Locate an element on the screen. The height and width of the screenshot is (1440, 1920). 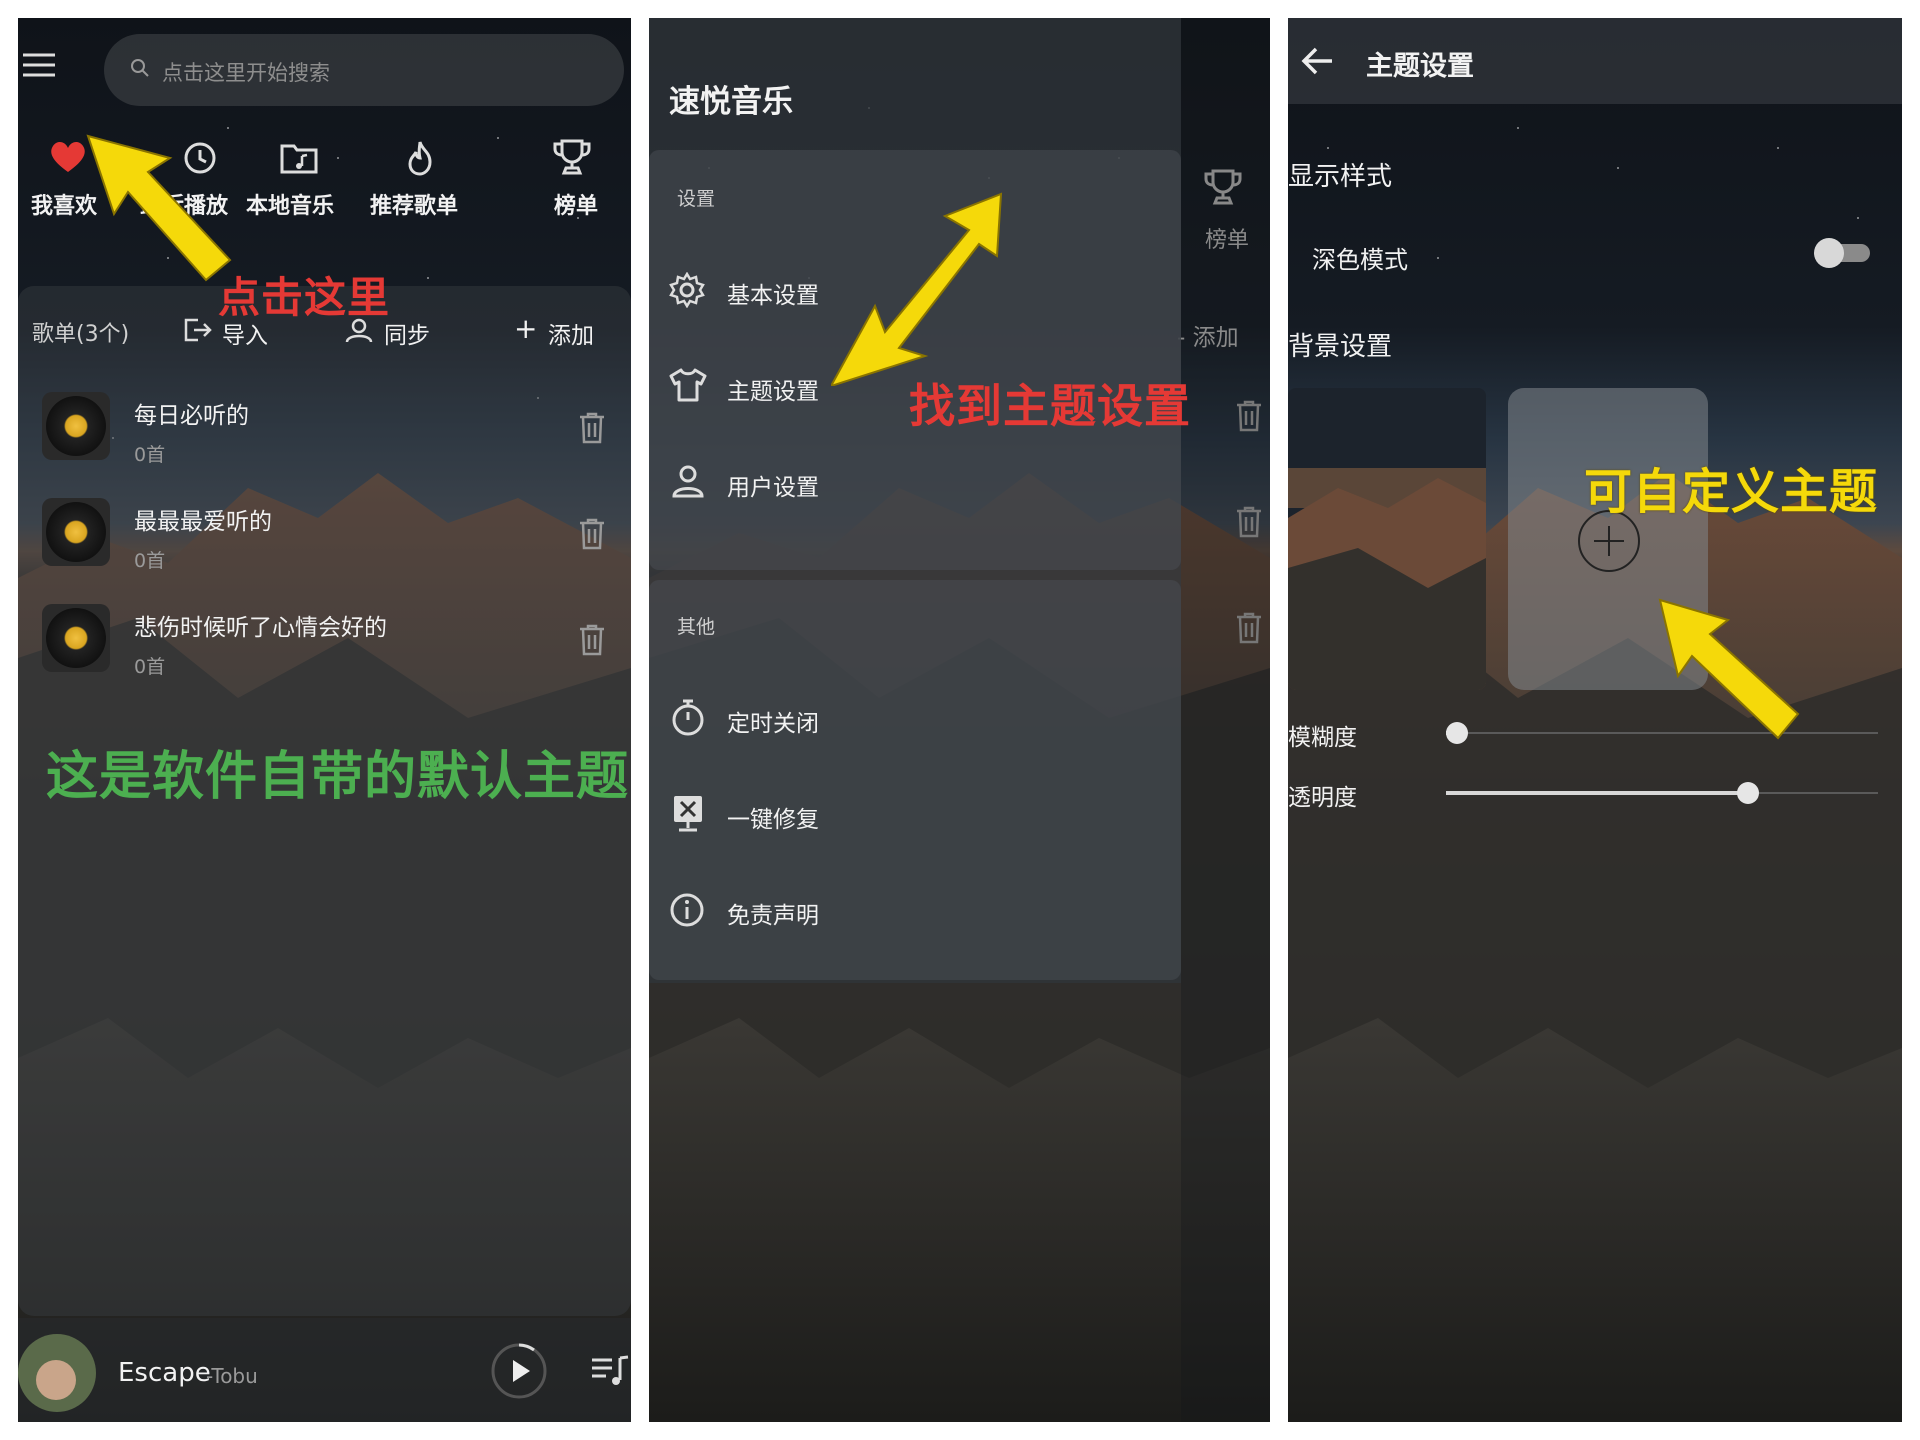
dark-mode-toggle is located at coordinates (1842, 253).